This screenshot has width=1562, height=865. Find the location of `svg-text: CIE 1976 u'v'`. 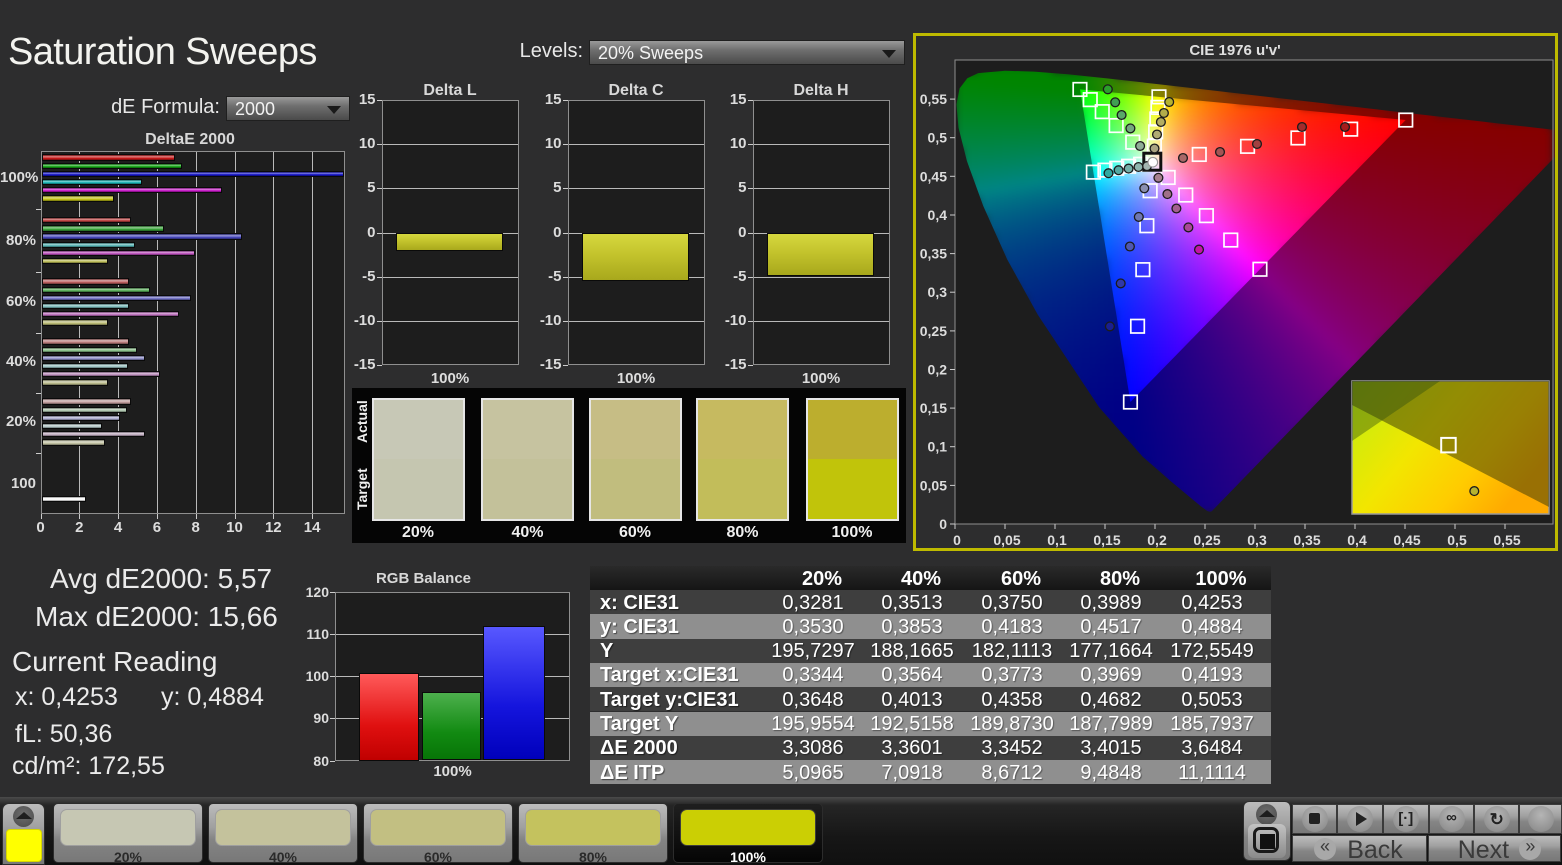

svg-text: CIE 1976 u'v' is located at coordinates (1234, 50).